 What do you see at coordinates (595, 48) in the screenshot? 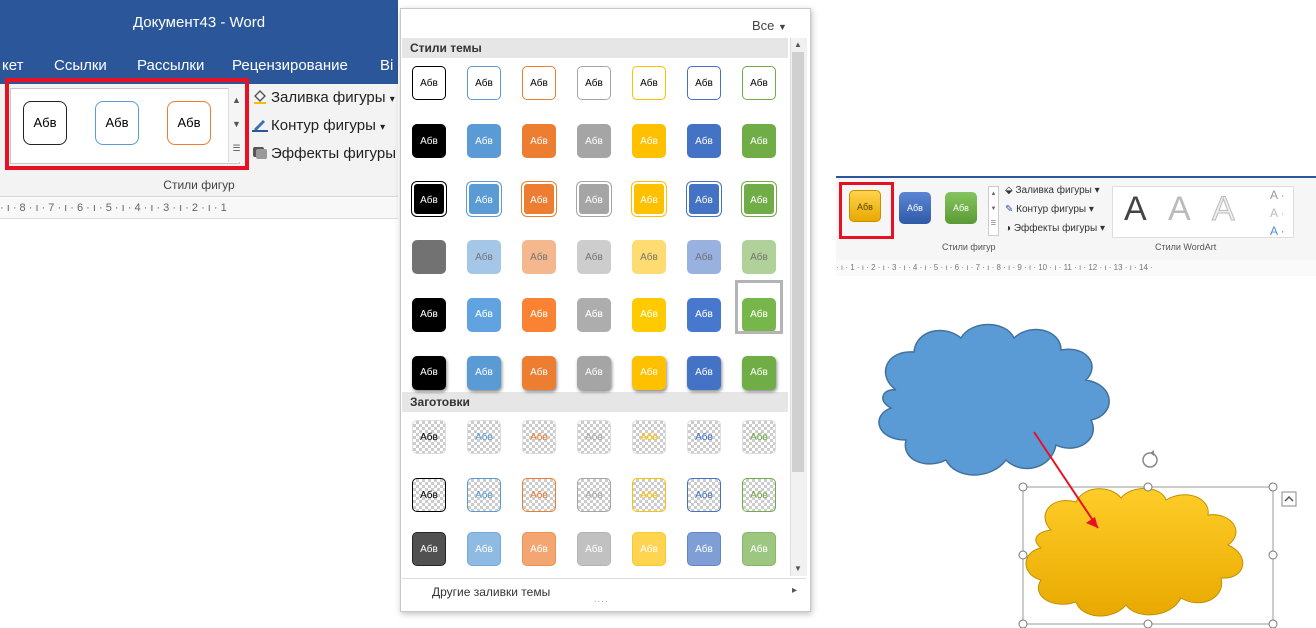
I see `section-theme-styles: Стили темы` at bounding box center [595, 48].